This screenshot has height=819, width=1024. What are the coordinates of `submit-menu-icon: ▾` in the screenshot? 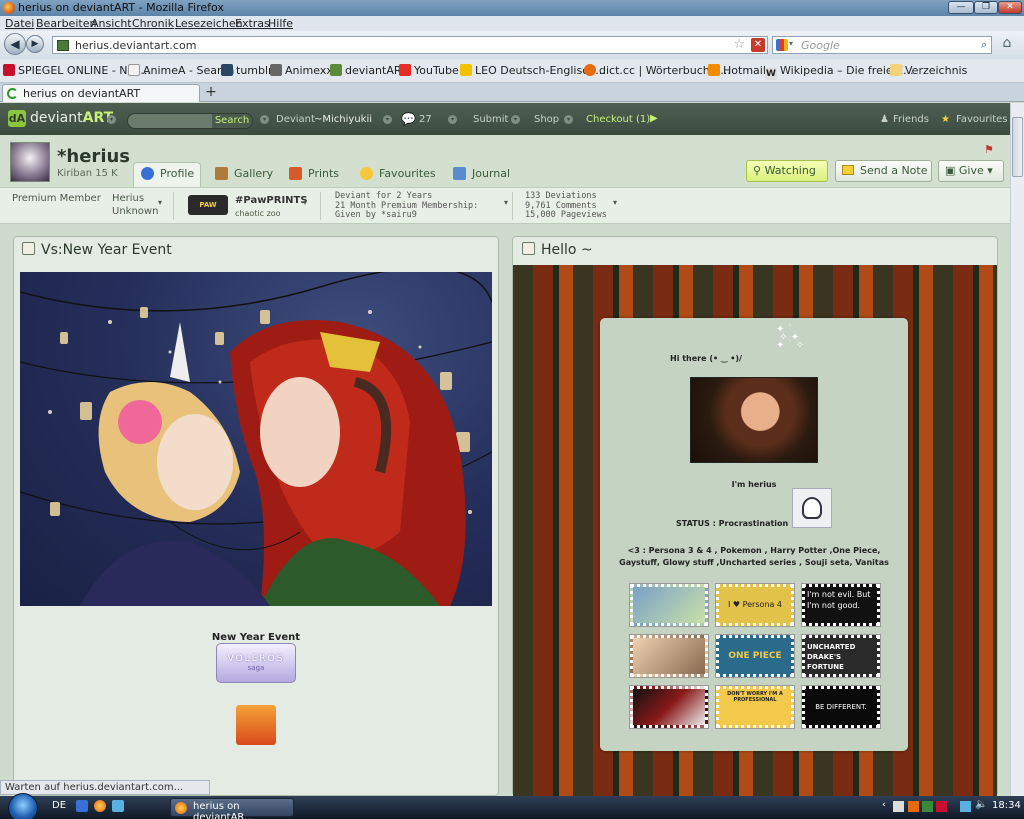 It's located at (515, 119).